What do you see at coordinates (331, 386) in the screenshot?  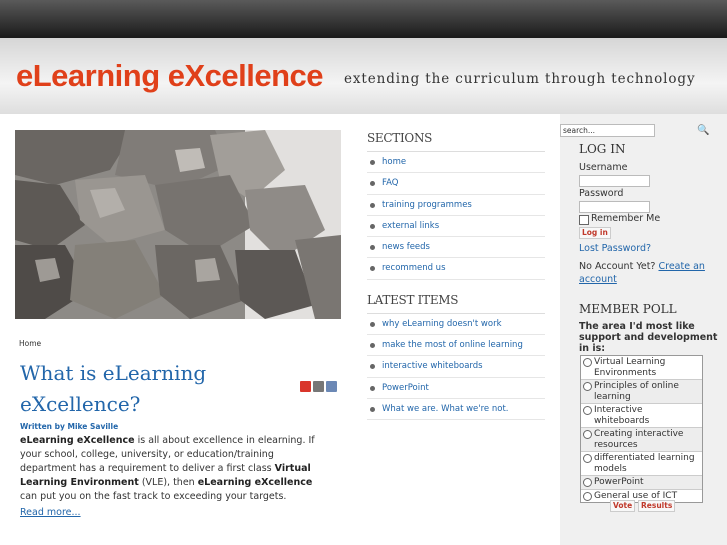 I see `email-icon` at bounding box center [331, 386].